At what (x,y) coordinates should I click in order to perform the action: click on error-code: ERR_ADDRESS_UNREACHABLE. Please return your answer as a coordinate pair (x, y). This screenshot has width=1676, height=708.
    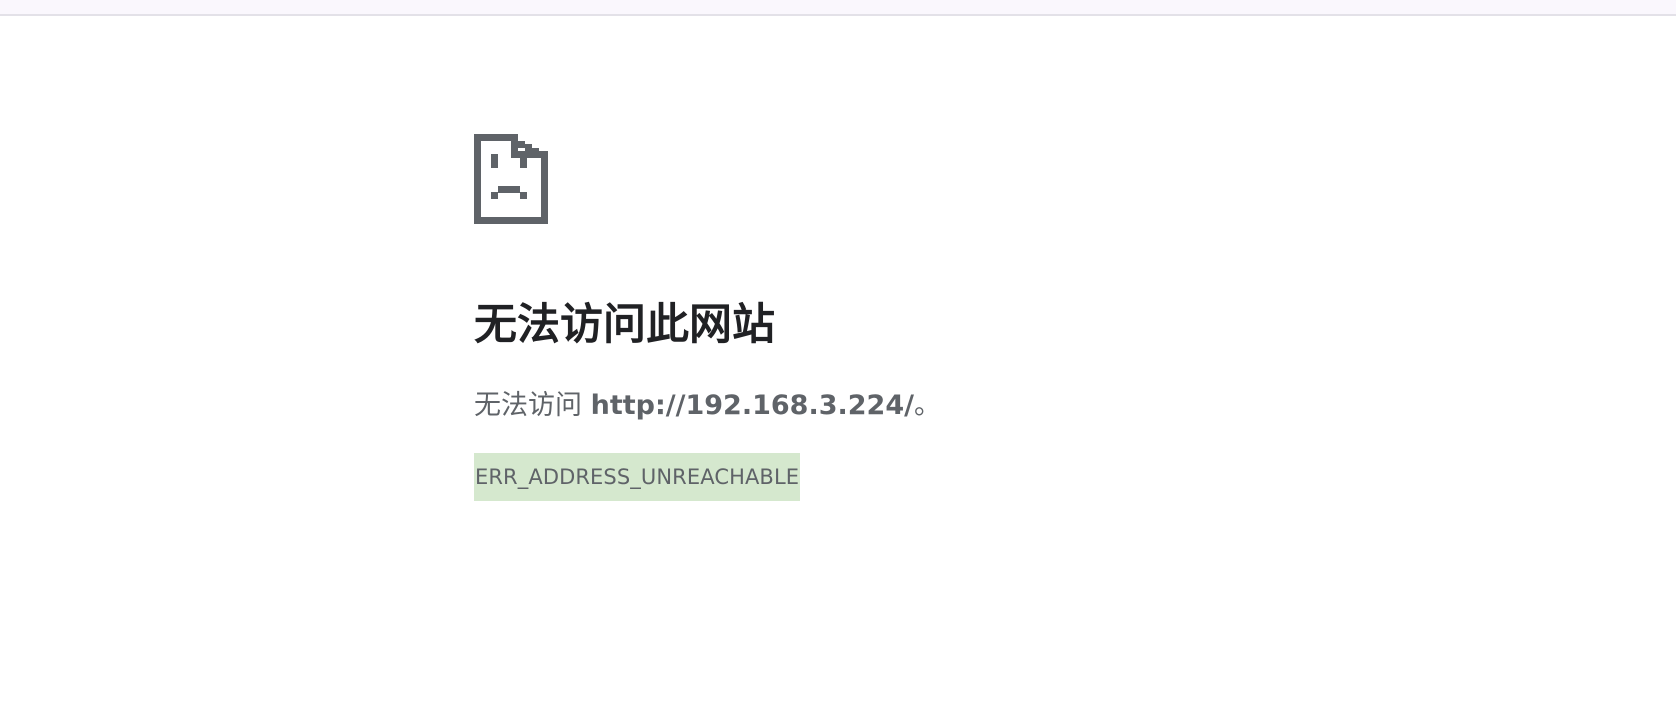
    Looking at the image, I should click on (637, 477).